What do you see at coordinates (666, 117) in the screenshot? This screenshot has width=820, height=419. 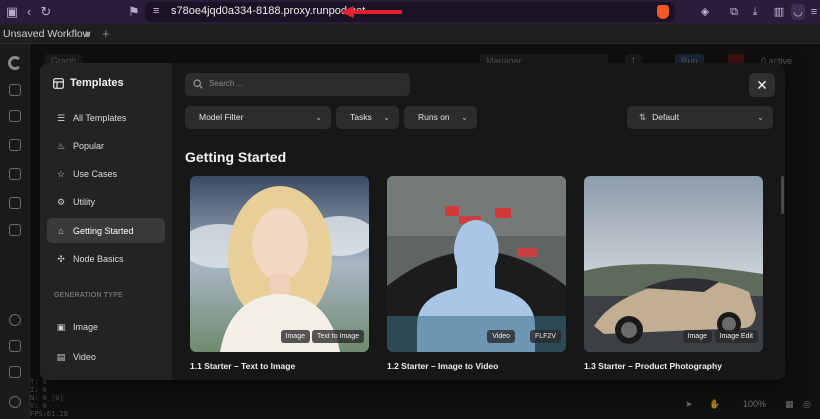 I see `filter-label: Default` at bounding box center [666, 117].